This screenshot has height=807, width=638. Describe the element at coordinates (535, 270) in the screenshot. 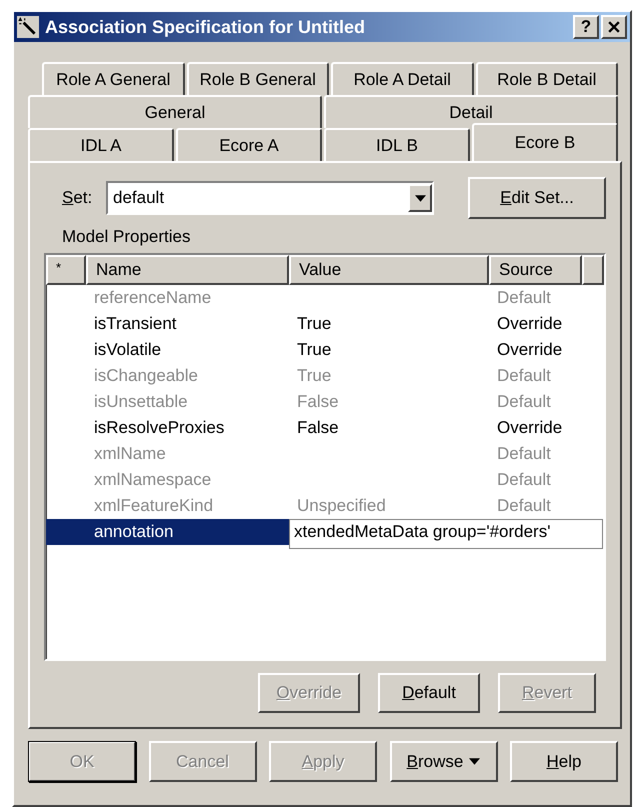

I see `column-header: Source` at that location.